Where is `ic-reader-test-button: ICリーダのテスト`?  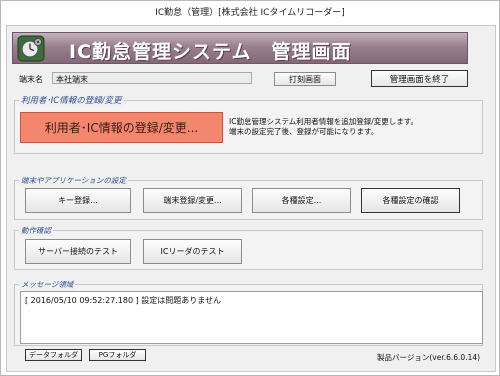 ic-reader-test-button: ICリーダのテスト is located at coordinates (192, 251).